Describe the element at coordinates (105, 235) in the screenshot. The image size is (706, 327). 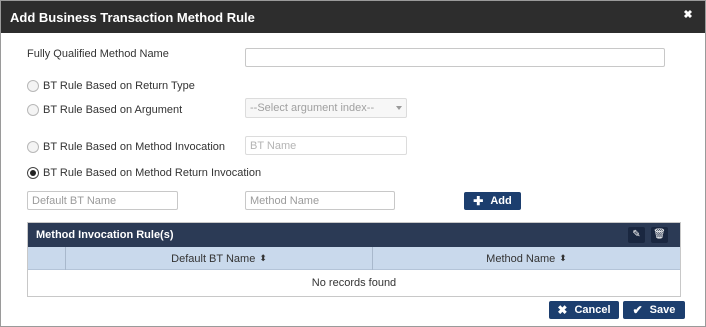
I see `grid-title: Method Invocation Rule(s)` at that location.